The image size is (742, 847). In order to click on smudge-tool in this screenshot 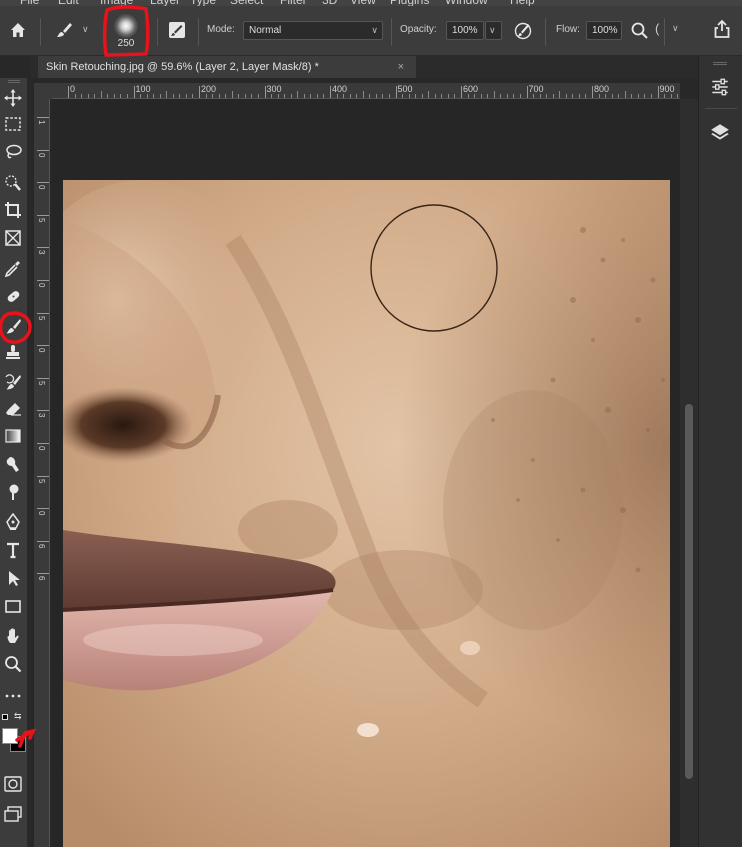, I will do `click(13, 464)`.